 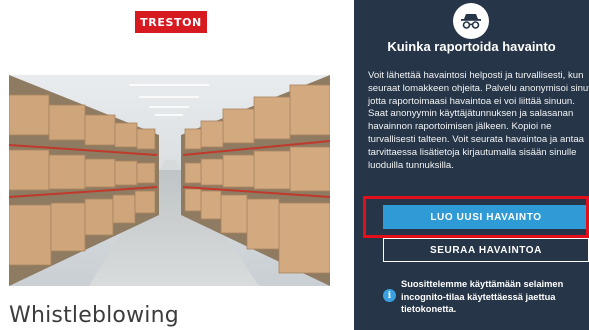 I want to click on page-title: Whistleblowing, so click(x=94, y=315).